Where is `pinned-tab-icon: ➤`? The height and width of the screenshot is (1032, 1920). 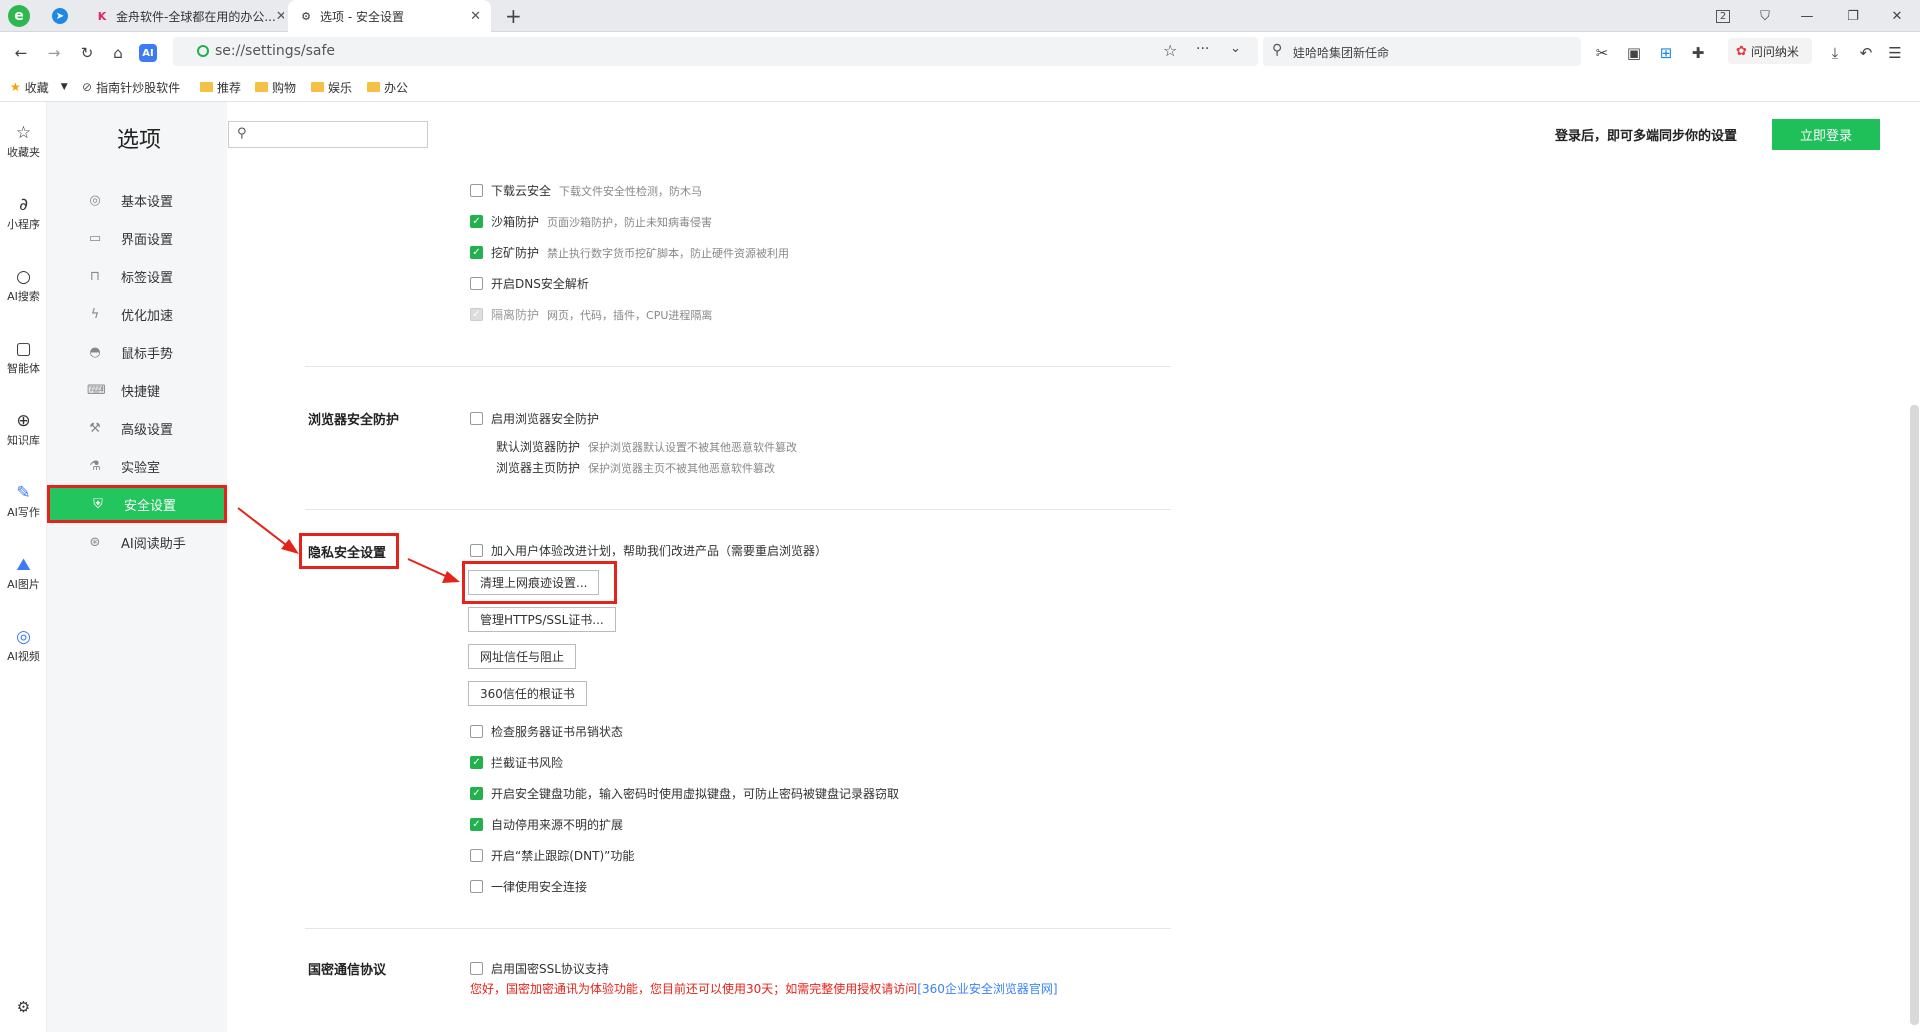 pinned-tab-icon: ➤ is located at coordinates (60, 16).